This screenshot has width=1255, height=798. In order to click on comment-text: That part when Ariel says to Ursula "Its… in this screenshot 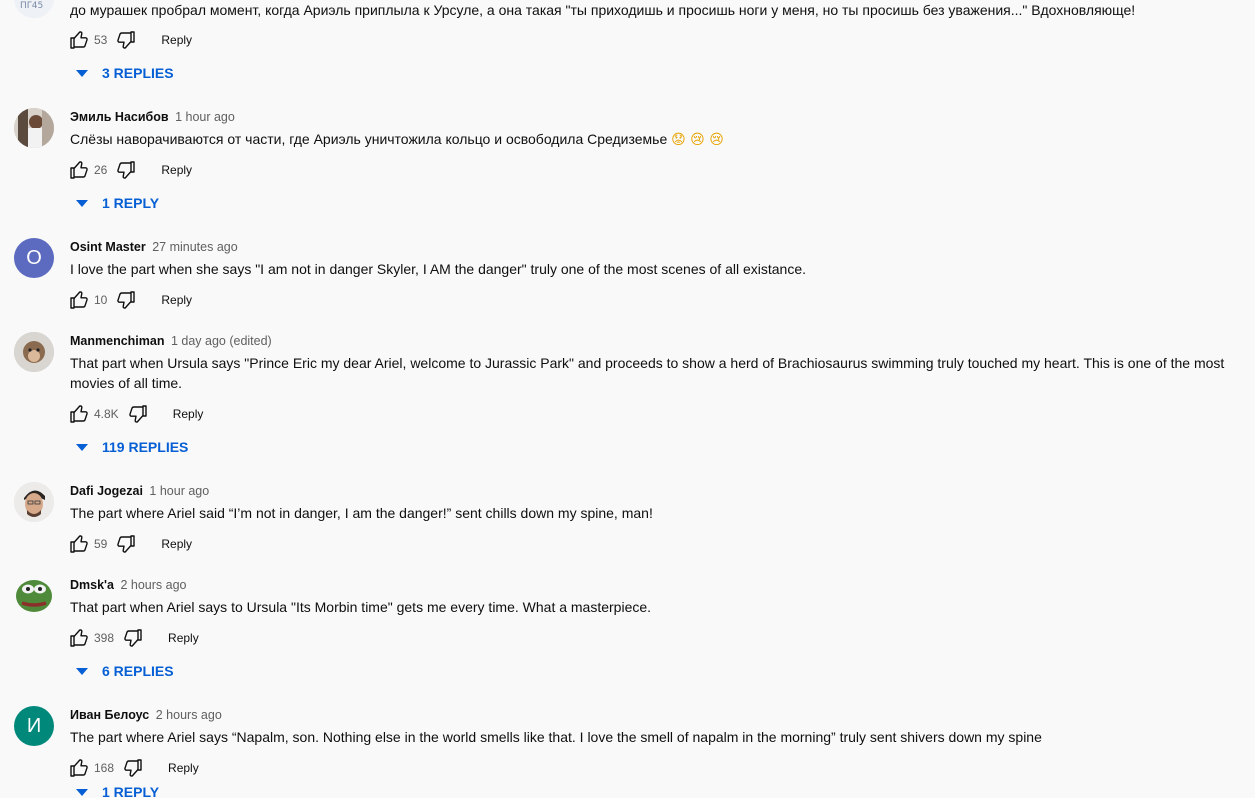, I will do `click(361, 607)`.